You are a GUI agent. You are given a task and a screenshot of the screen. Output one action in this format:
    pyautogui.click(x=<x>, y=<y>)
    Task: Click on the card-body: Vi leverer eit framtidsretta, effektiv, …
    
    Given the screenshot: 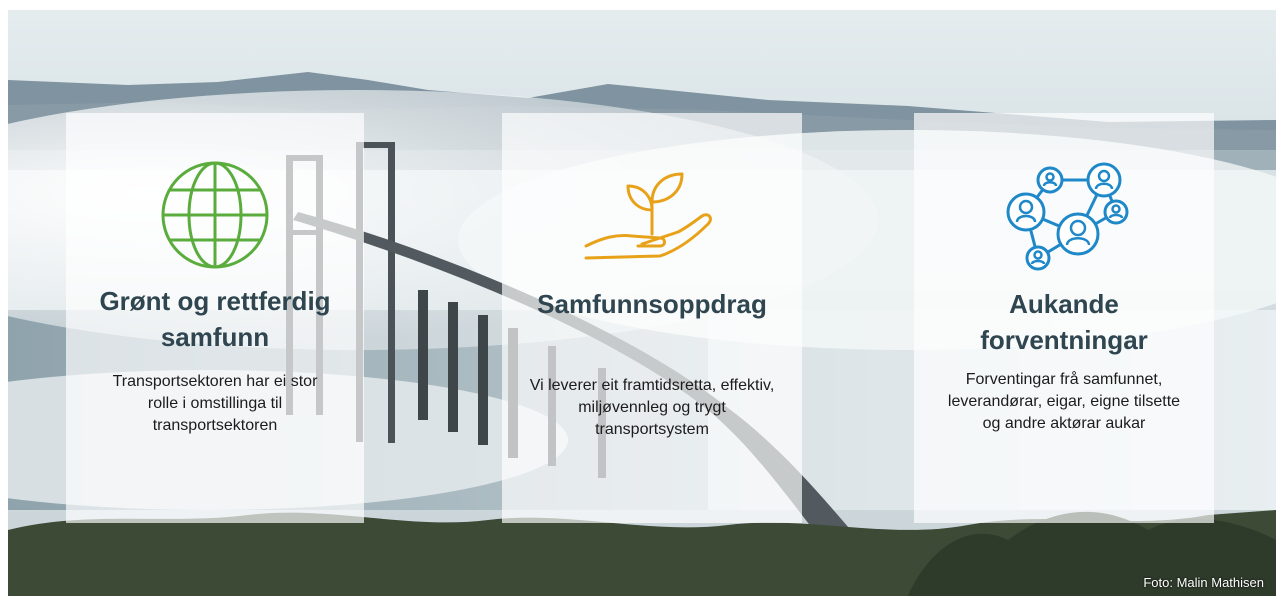 What is the action you would take?
    pyautogui.click(x=652, y=407)
    